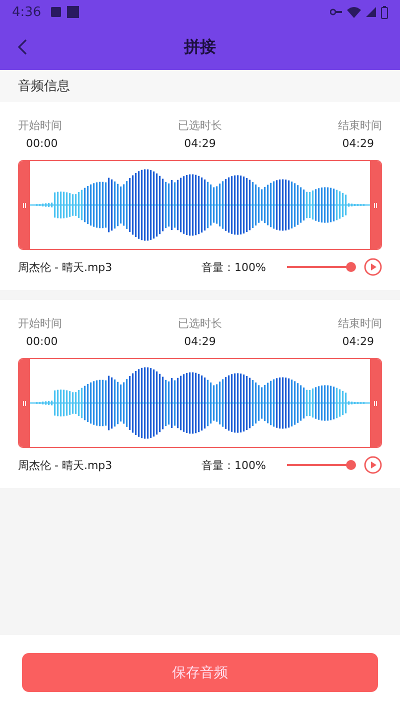 This screenshot has height=710, width=400. What do you see at coordinates (200, 47) in the screenshot?
I see `screen-title: 拼接` at bounding box center [200, 47].